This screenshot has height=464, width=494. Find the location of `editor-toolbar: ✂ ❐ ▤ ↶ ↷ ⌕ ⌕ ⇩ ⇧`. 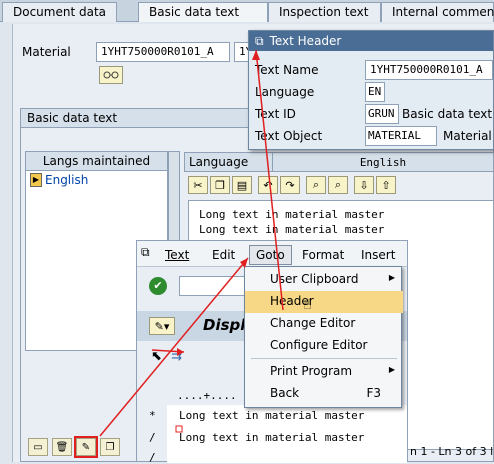

editor-toolbar: ✂ ❐ ▤ ↶ ↷ ⌕ ⌕ ⇩ ⇧ is located at coordinates (292, 185).